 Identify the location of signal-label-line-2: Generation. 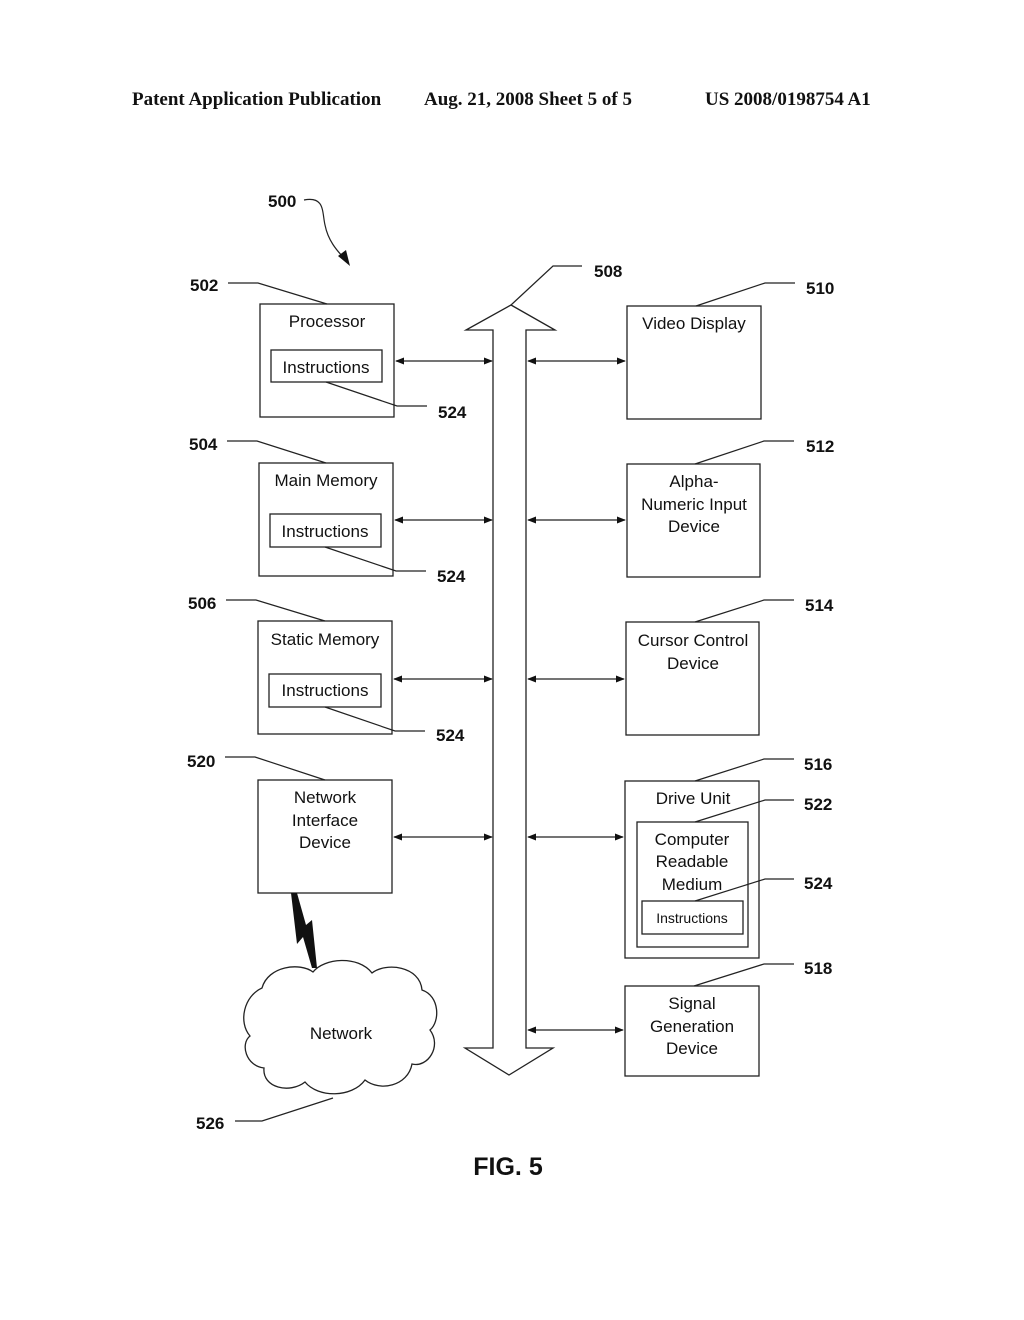
(692, 1026).